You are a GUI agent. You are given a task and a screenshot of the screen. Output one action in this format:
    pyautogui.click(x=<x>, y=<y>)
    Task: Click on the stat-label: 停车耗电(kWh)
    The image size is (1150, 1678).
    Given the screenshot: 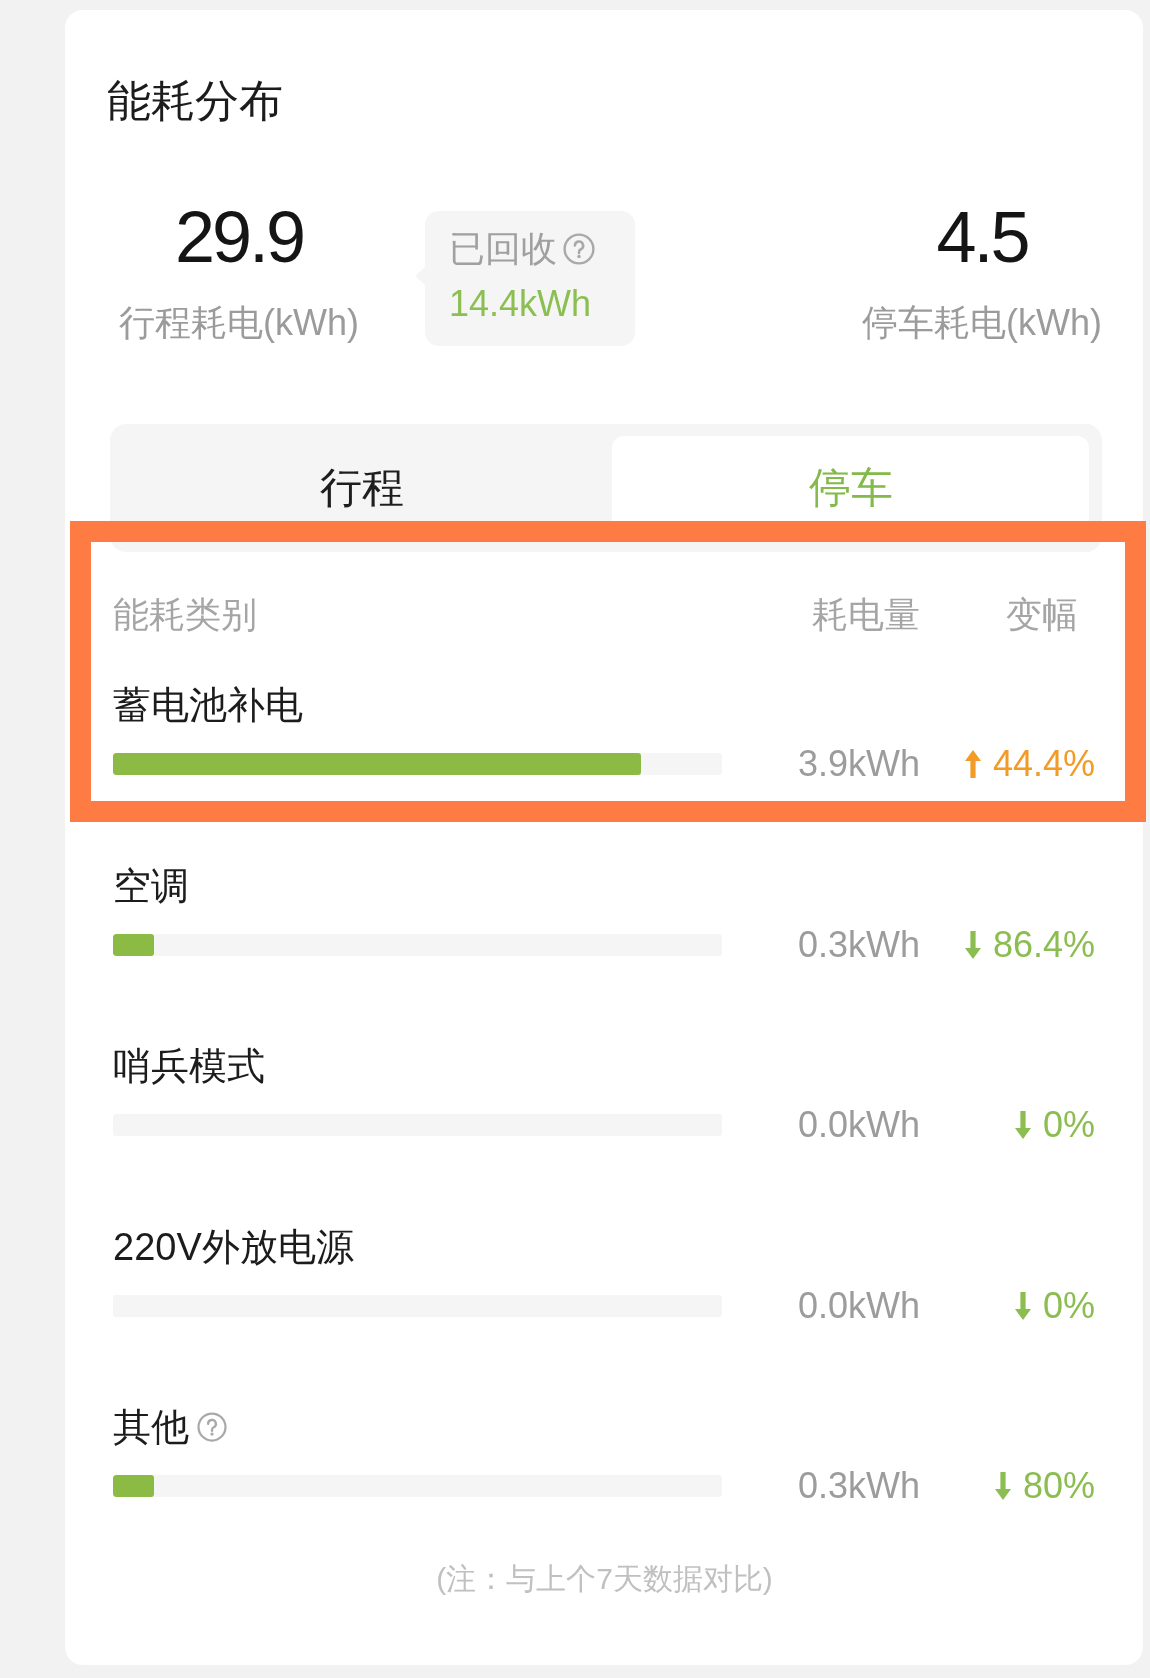 What is the action you would take?
    pyautogui.click(x=982, y=323)
    